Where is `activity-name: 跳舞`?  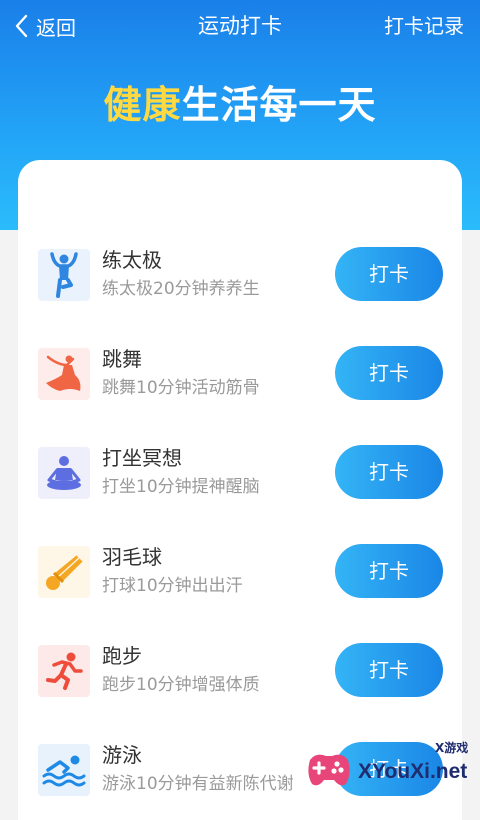 activity-name: 跳舞 is located at coordinates (122, 359).